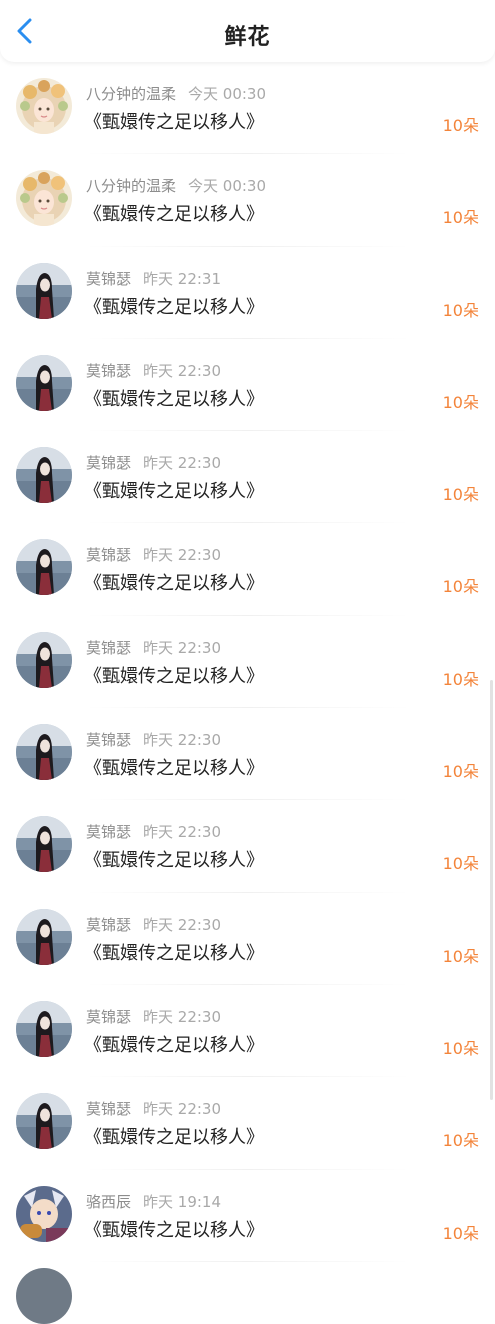  What do you see at coordinates (247, 37) in the screenshot?
I see `page-title: 鲜花` at bounding box center [247, 37].